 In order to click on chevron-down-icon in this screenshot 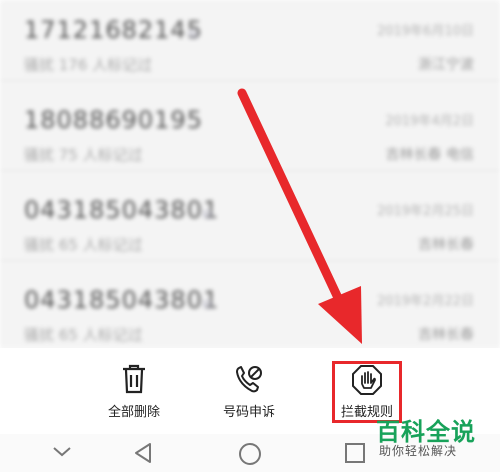, I will do `click(62, 452)`.